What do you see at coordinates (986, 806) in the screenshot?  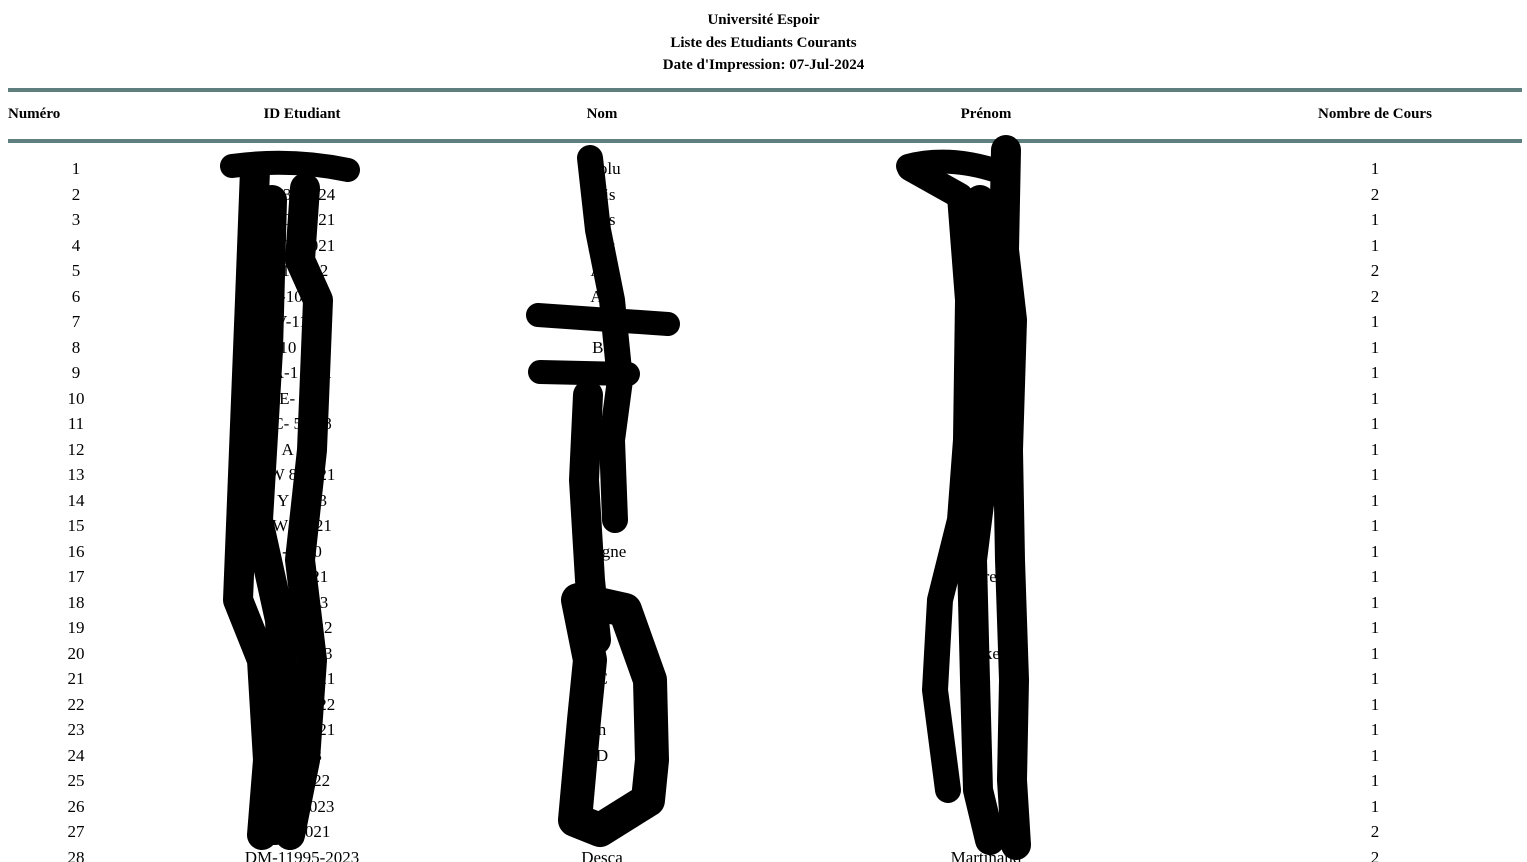 I see `cell-prenom: r` at bounding box center [986, 806].